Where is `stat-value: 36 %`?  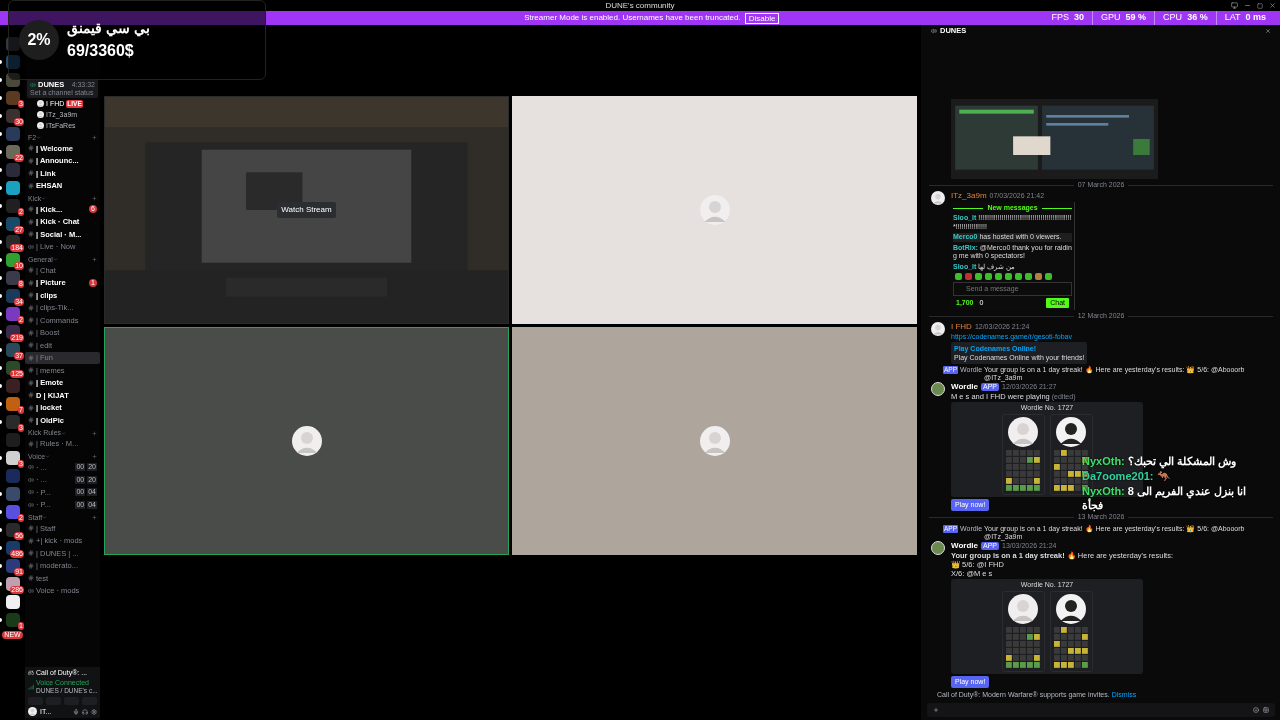
stat-value: 36 % is located at coordinates (1197, 18).